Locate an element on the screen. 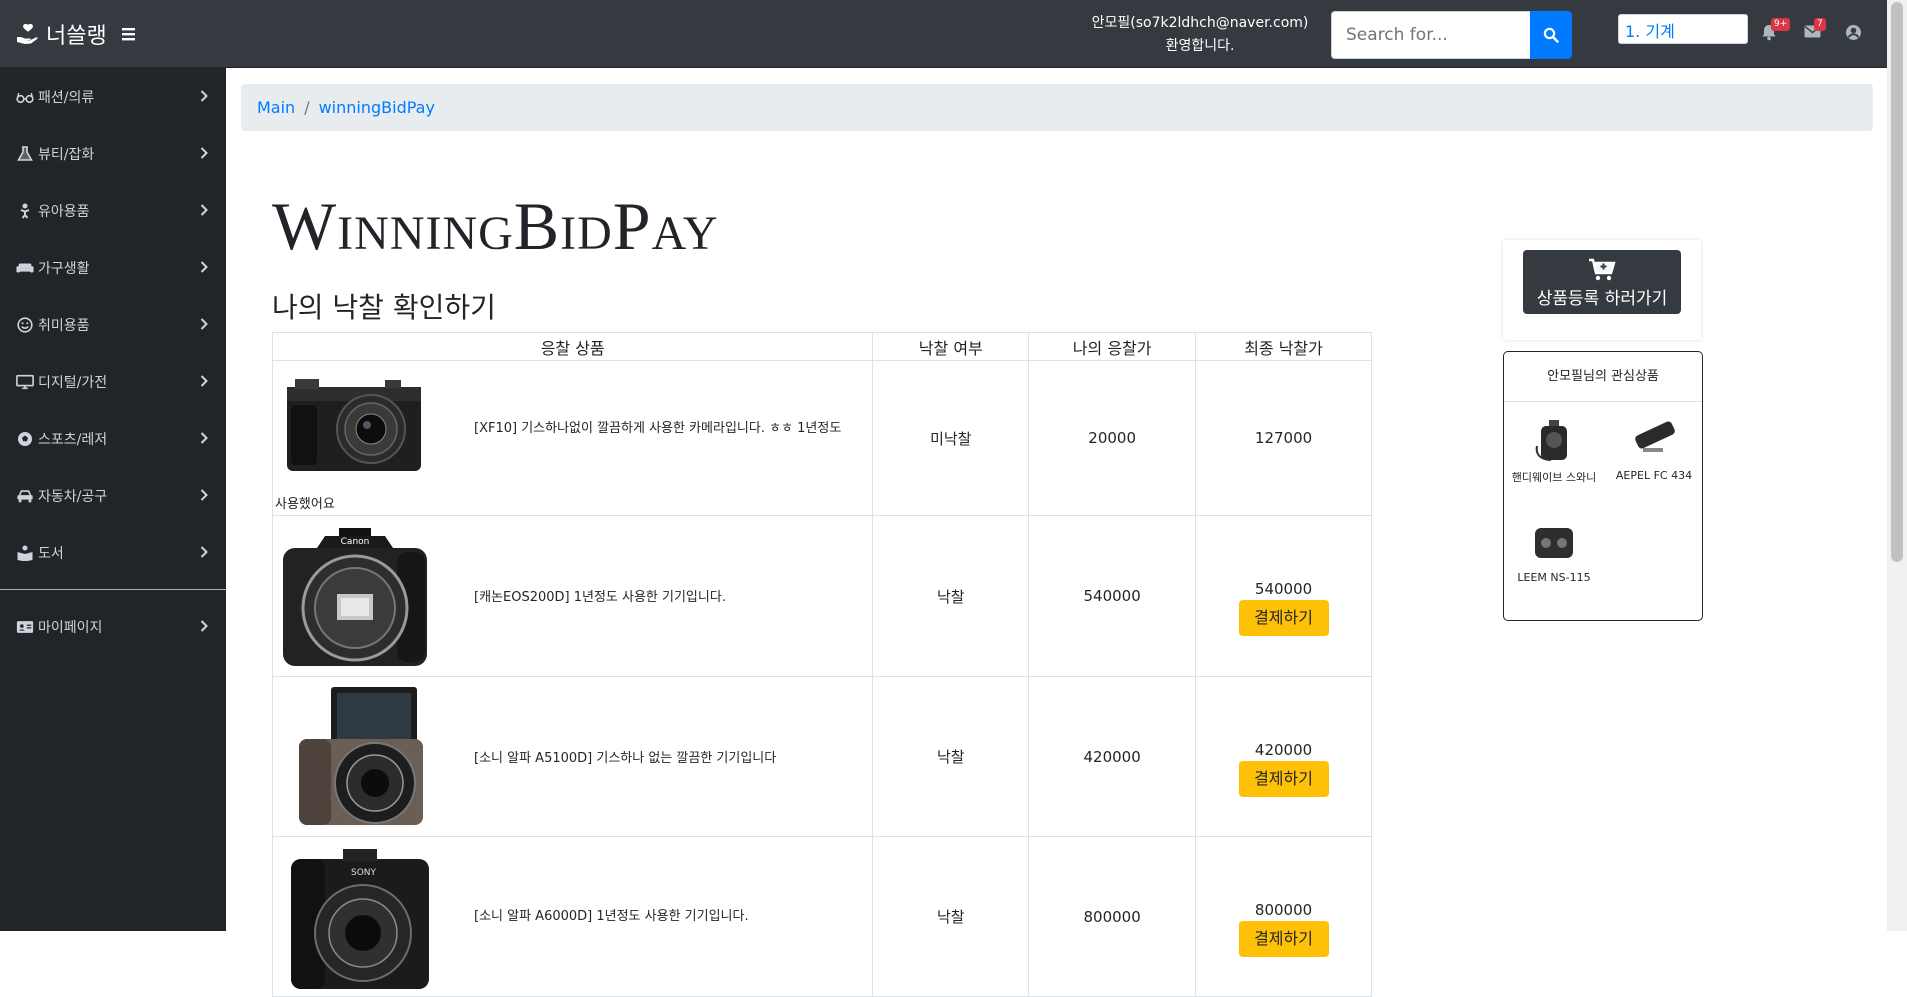 The height and width of the screenshot is (997, 1907). page-scrollbar is located at coordinates (1897, 465).